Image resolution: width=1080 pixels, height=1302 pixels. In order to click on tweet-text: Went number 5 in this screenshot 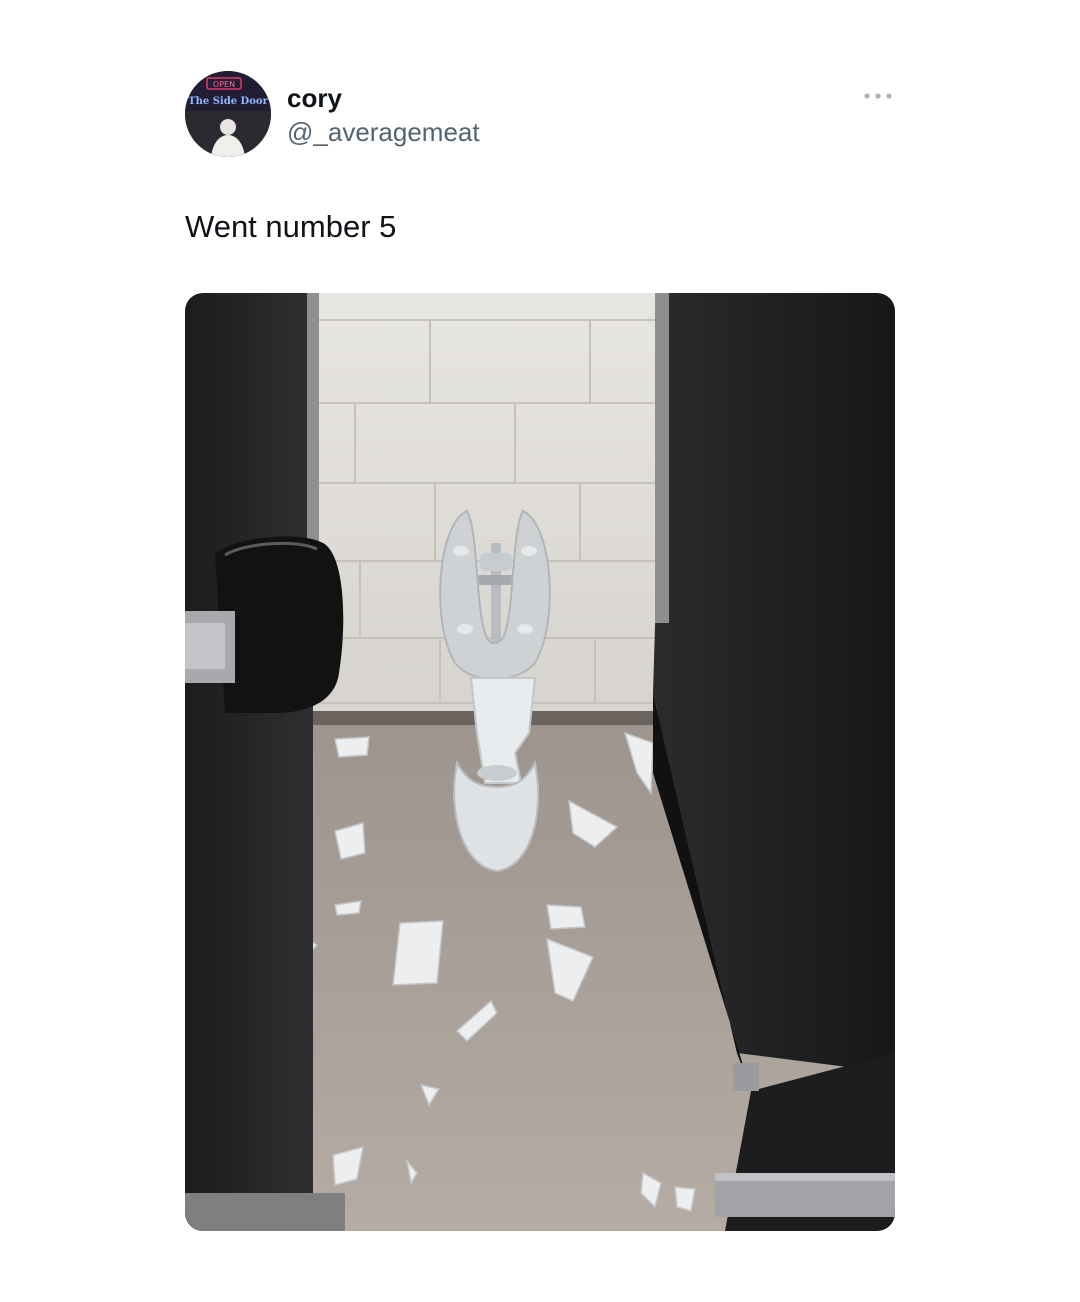, I will do `click(291, 226)`.